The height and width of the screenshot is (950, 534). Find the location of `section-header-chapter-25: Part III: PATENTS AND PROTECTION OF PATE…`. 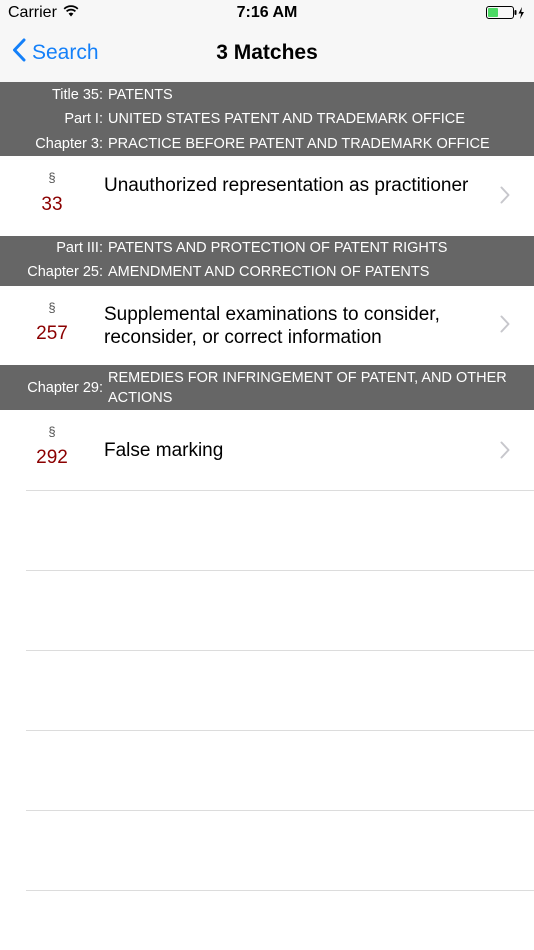

section-header-chapter-25: Part III: PATENTS AND PROTECTION OF PATE… is located at coordinates (267, 261).